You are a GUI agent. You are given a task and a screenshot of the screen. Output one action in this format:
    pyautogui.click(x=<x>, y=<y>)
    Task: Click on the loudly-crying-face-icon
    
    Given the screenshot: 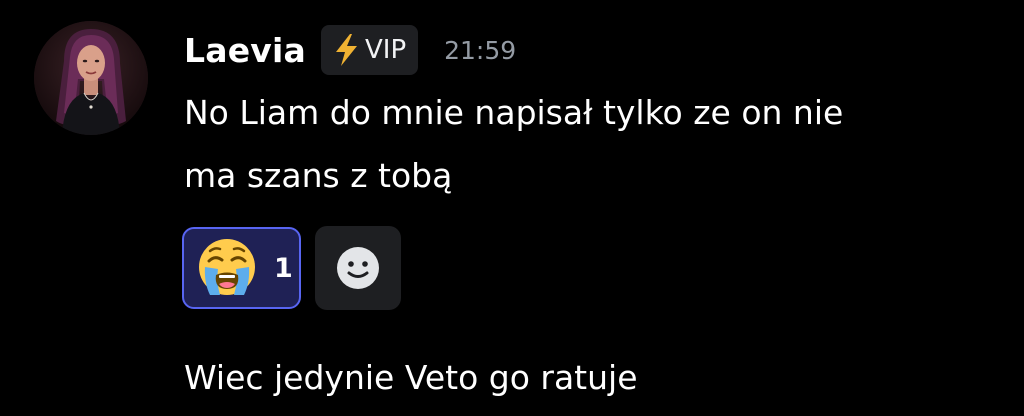 What is the action you would take?
    pyautogui.click(x=227, y=267)
    